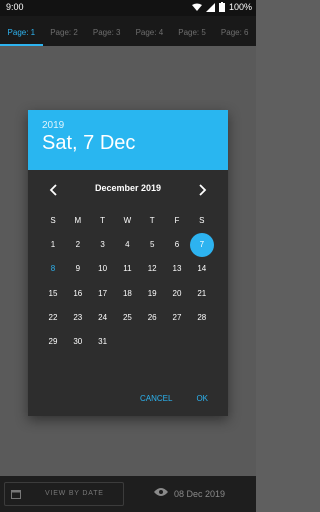 The width and height of the screenshot is (320, 512). Describe the element at coordinates (127, 269) in the screenshot. I see `calendar-day: 11` at that location.